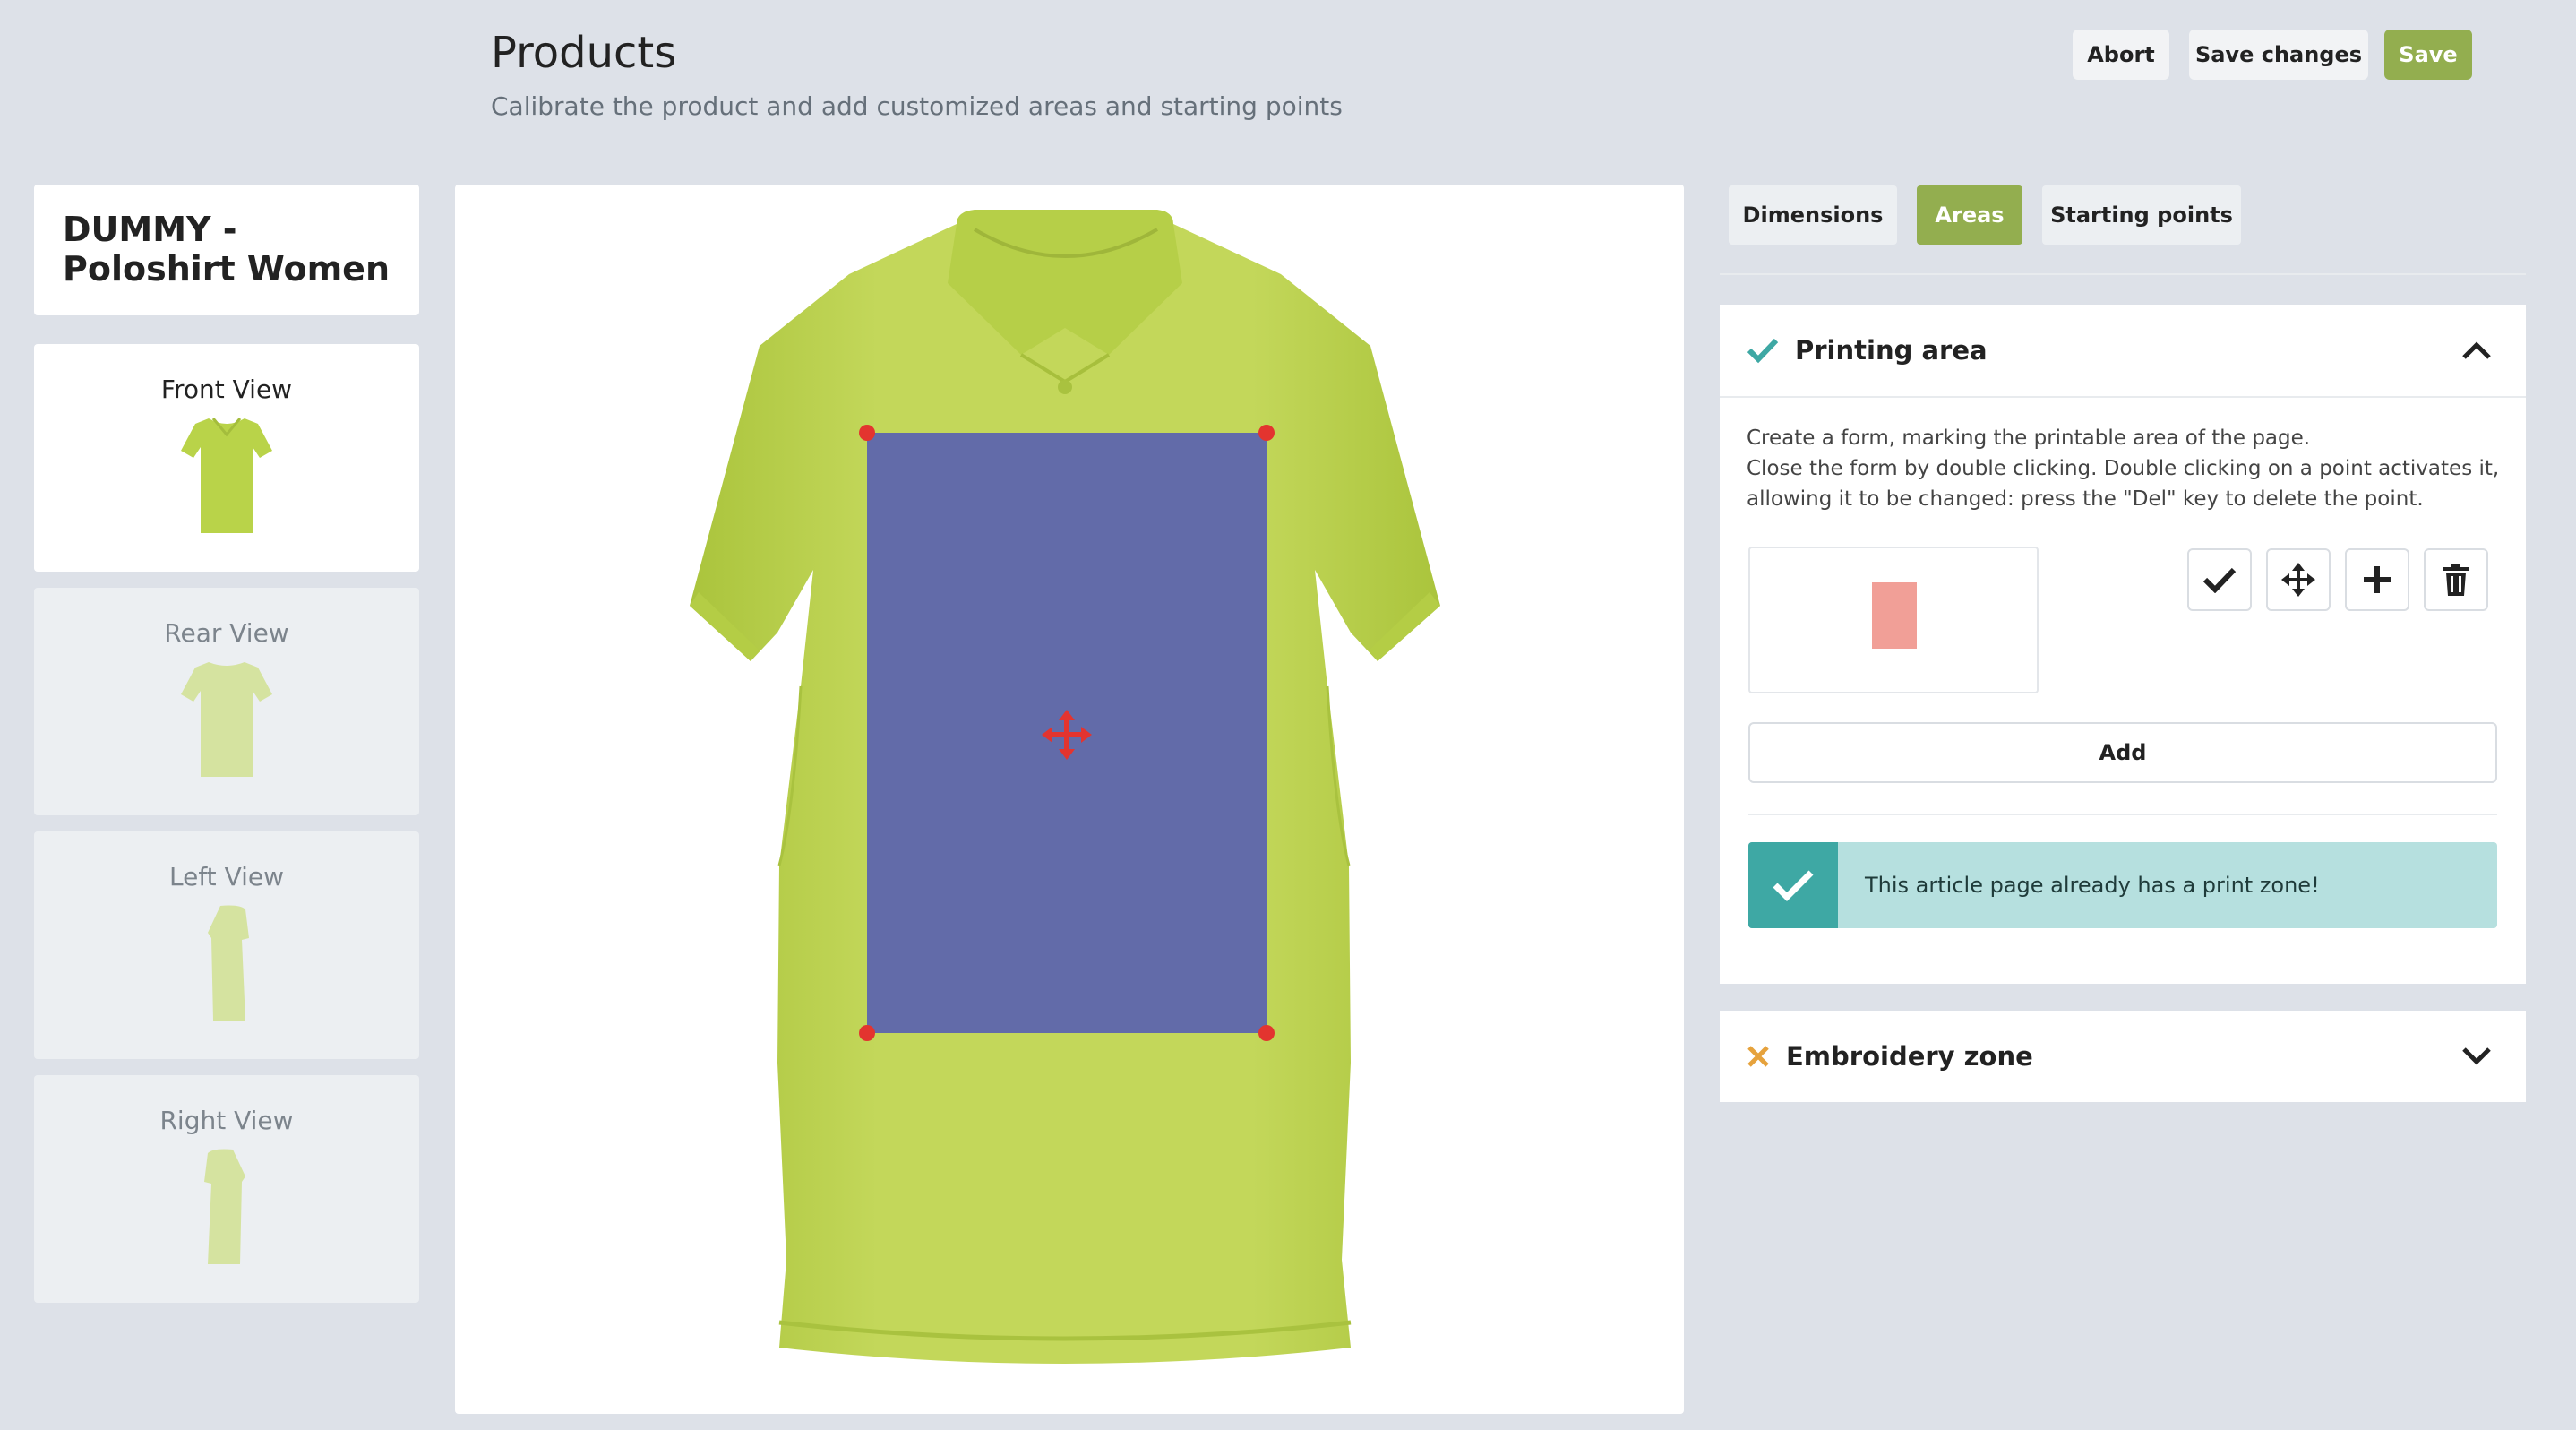 The image size is (2576, 1430). Describe the element at coordinates (1894, 615) in the screenshot. I see `shape-preview-rectangle` at that location.